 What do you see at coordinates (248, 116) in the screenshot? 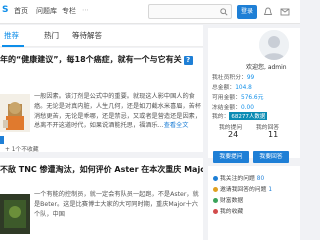
I see `users-badge: 68277人数据` at bounding box center [248, 116].